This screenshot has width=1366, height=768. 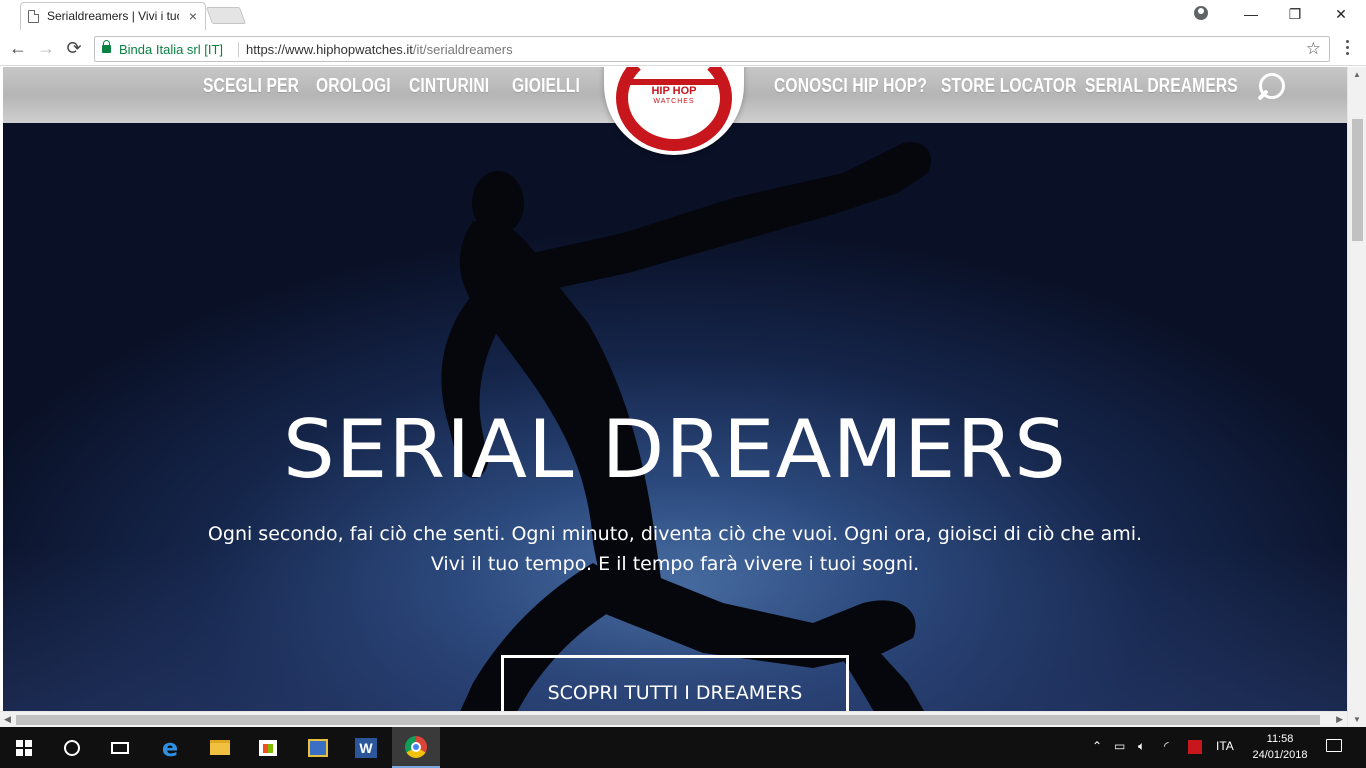 What do you see at coordinates (193, 16) in the screenshot?
I see `tab-close-icon: ×` at bounding box center [193, 16].